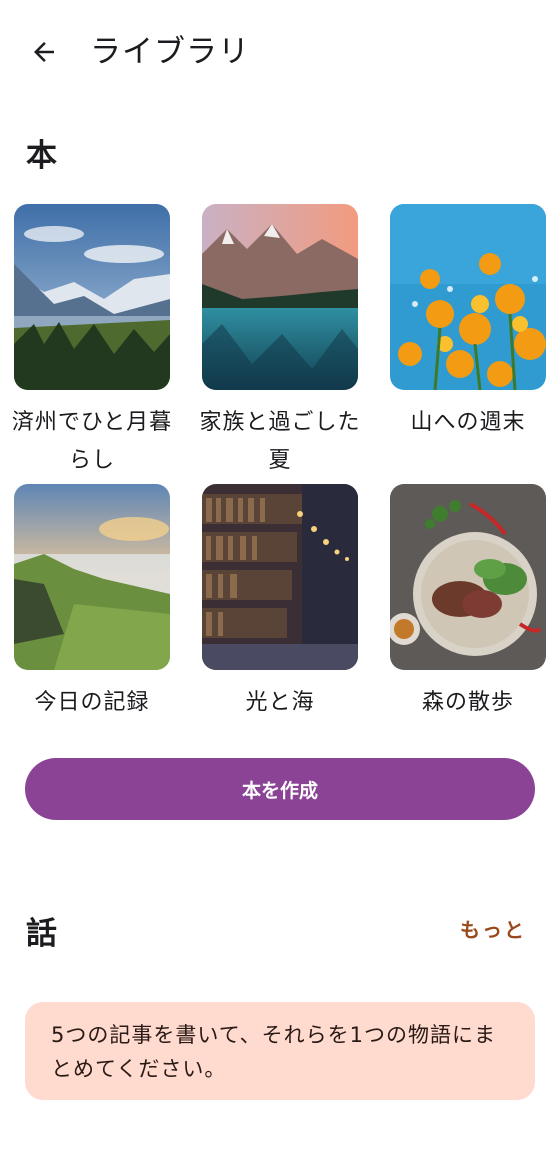 This screenshot has height=1151, width=560. Describe the element at coordinates (280, 702) in the screenshot. I see `book-title: 光と海` at that location.